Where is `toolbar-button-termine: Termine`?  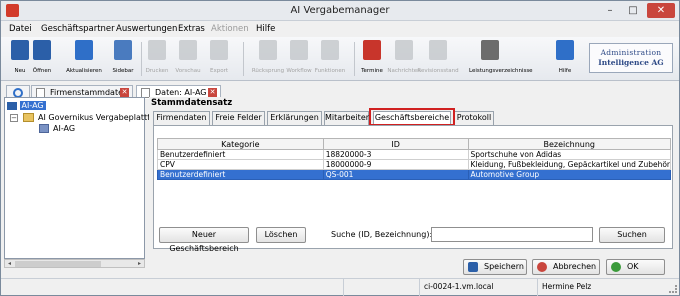
toolbar-button-termine: Termine is located at coordinates (372, 59).